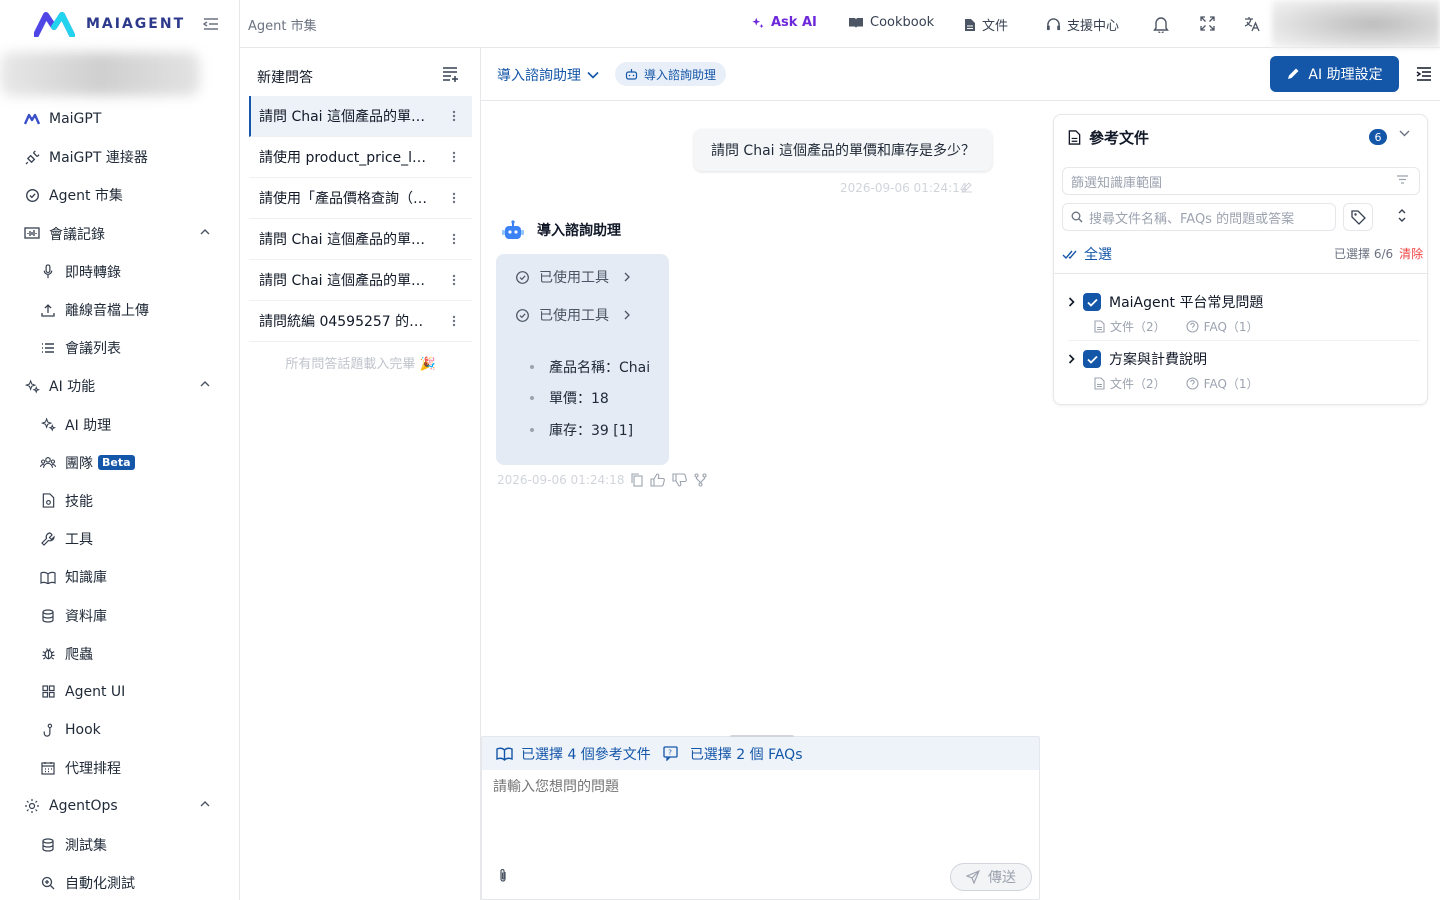  What do you see at coordinates (360, 321) in the screenshot?
I see `conversation-item: 請問統編 04595257 的資料` at bounding box center [360, 321].